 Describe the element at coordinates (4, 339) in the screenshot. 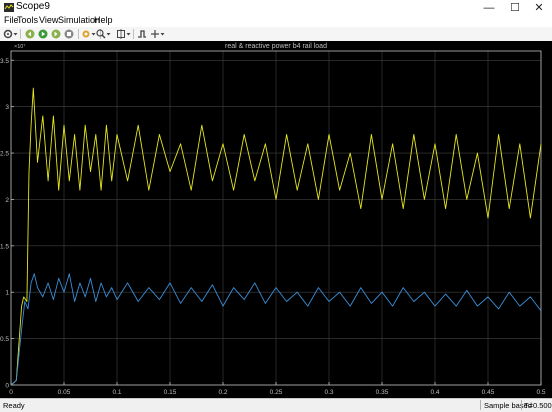

I see `y-tick-label: 0.5` at that location.